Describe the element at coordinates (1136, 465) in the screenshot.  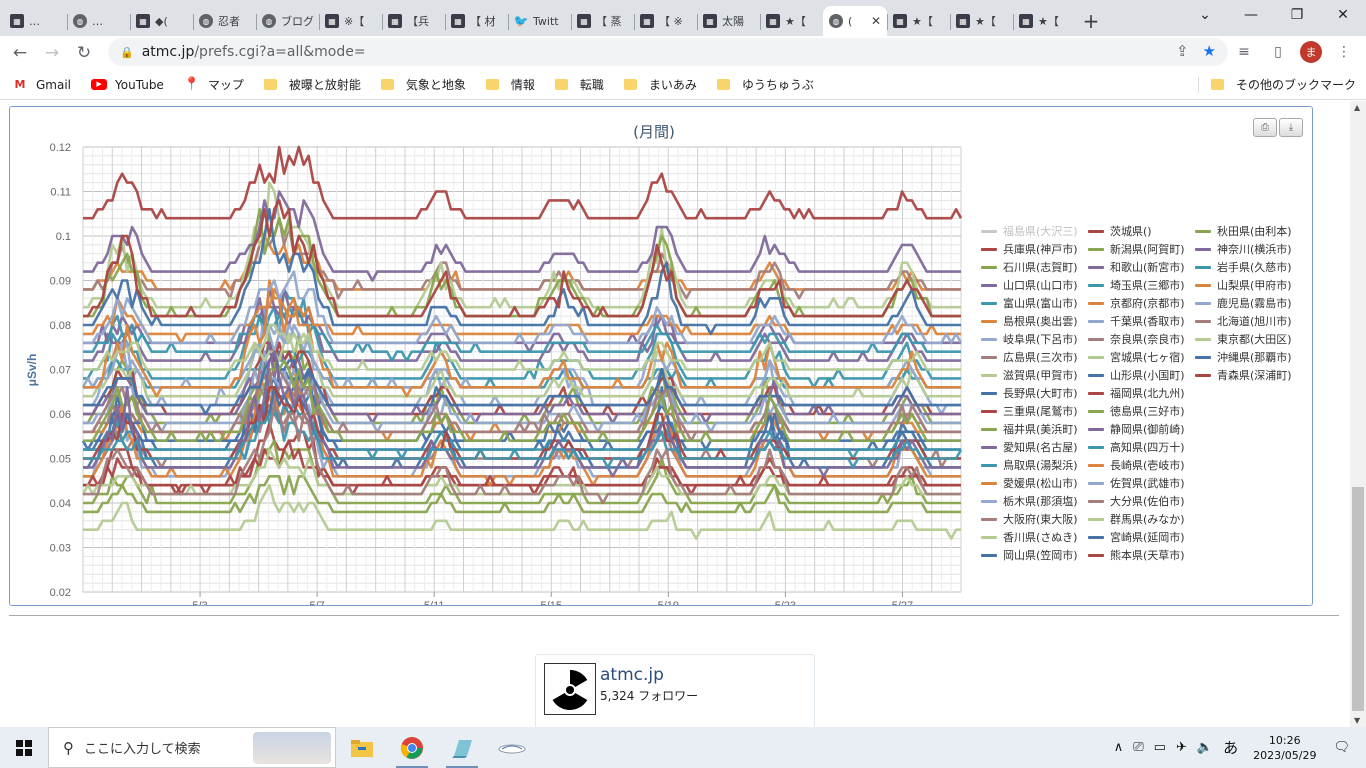
I see `legend-item: 長崎県(壱岐市)` at that location.